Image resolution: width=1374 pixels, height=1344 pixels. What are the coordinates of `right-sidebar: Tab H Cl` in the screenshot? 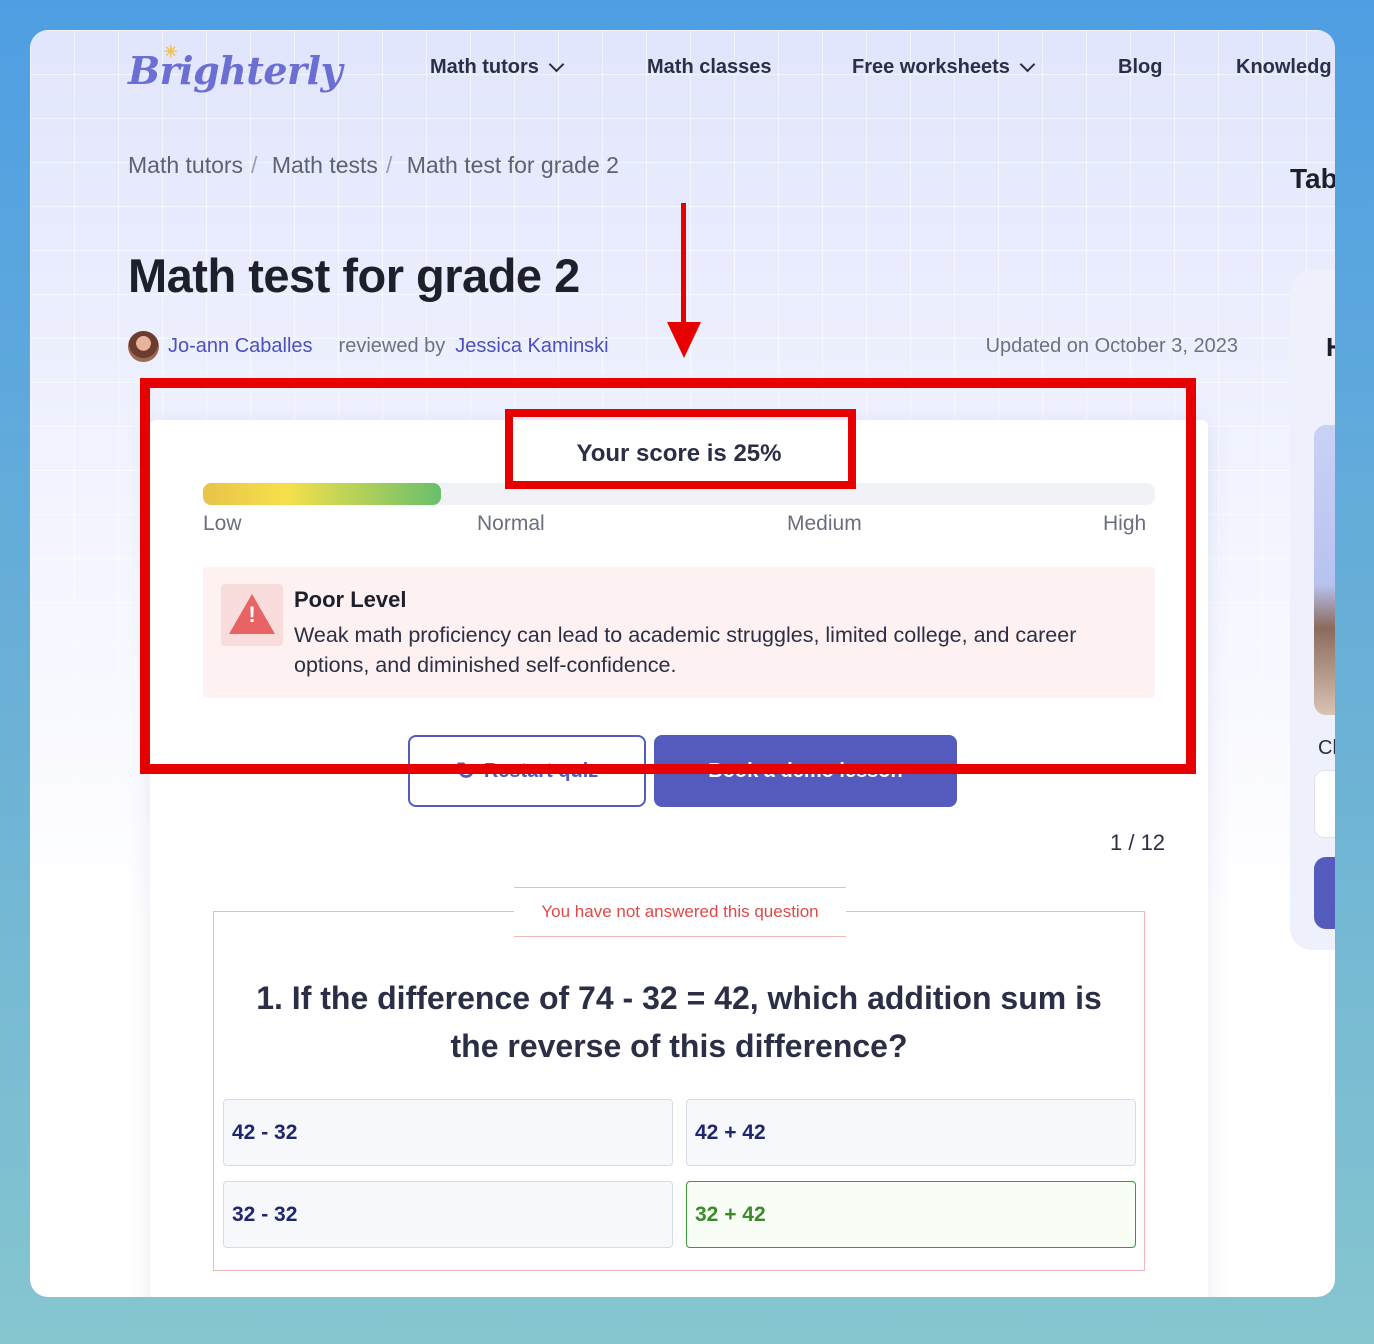 It's located at (1312, 663).